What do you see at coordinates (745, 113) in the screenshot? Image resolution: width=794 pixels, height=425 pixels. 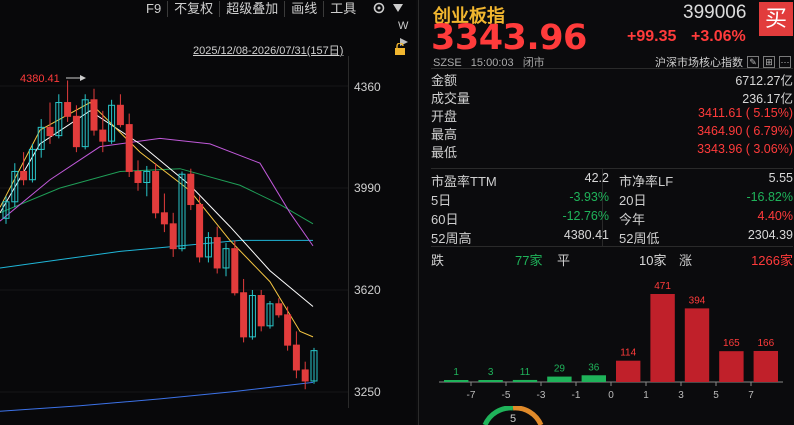 I see `stat-value: 3411.61 ( 5.15%)` at bounding box center [745, 113].